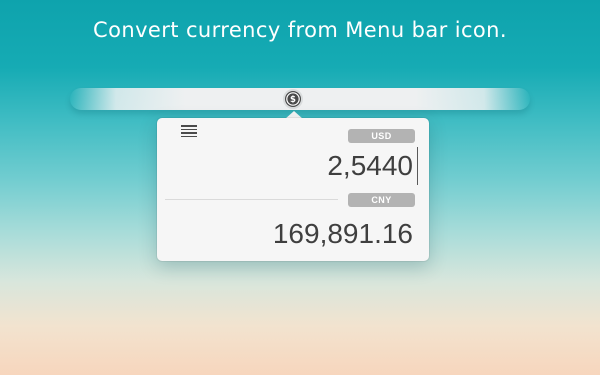 This screenshot has width=600, height=375. I want to click on to-currency-badge: CNY, so click(381, 200).